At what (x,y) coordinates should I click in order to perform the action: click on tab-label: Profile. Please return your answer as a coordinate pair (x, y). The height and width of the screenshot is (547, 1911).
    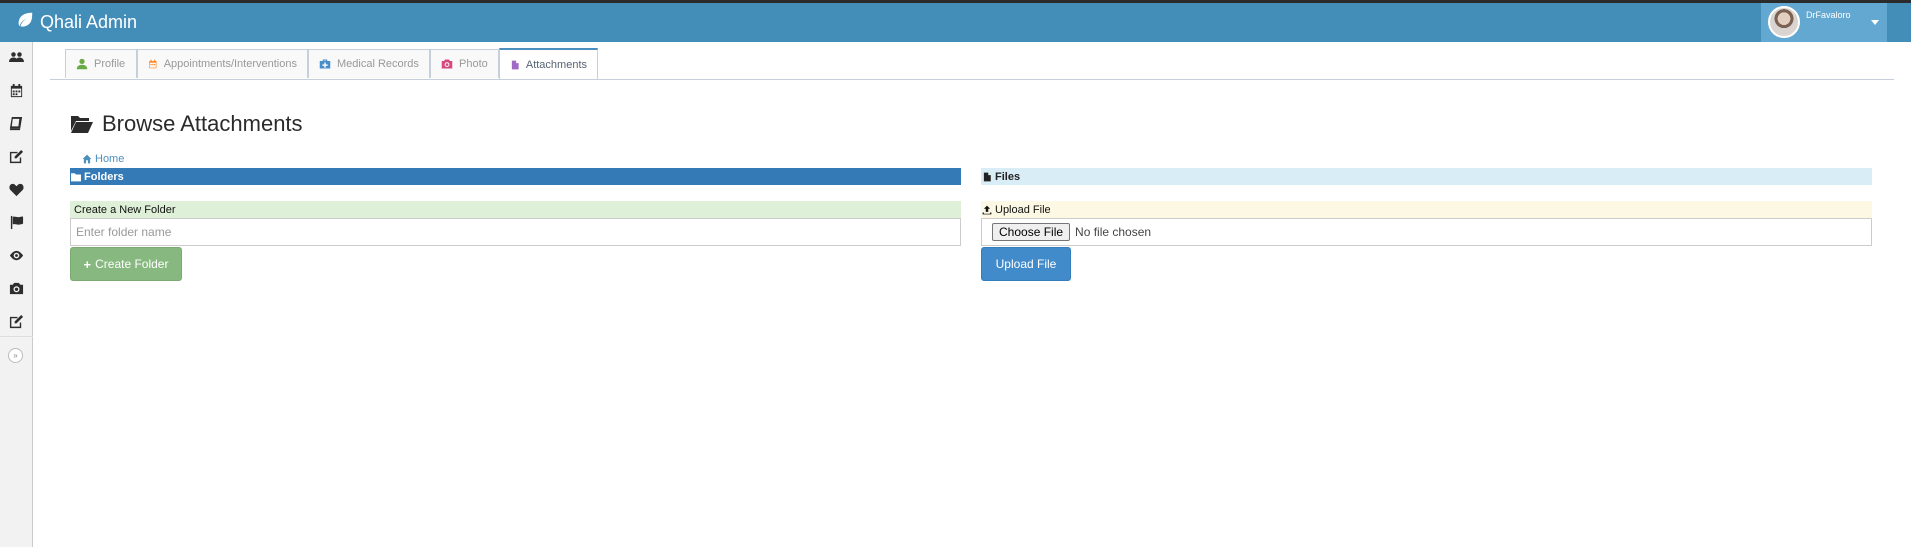
    Looking at the image, I should click on (110, 64).